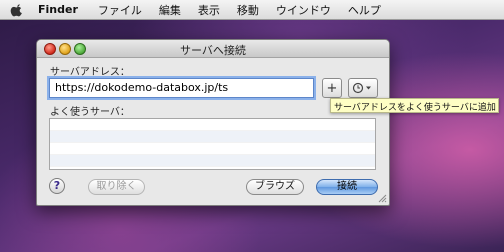 This screenshot has width=504, height=252. Describe the element at coordinates (58, 9) in the screenshot. I see `menu-finder: Finder` at that location.